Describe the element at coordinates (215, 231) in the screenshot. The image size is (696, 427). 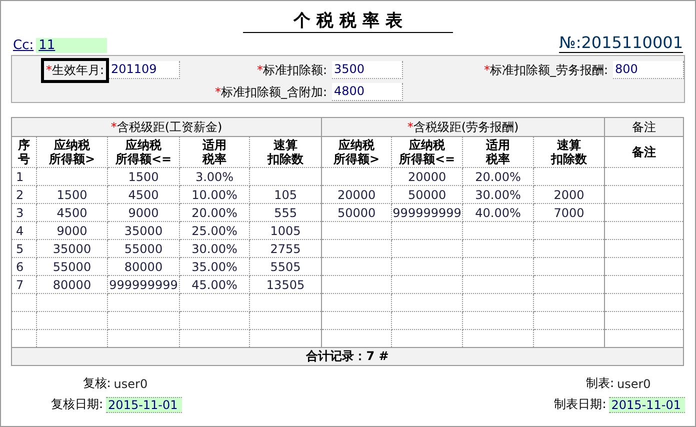
I see `table-cell: 25.00%` at that location.